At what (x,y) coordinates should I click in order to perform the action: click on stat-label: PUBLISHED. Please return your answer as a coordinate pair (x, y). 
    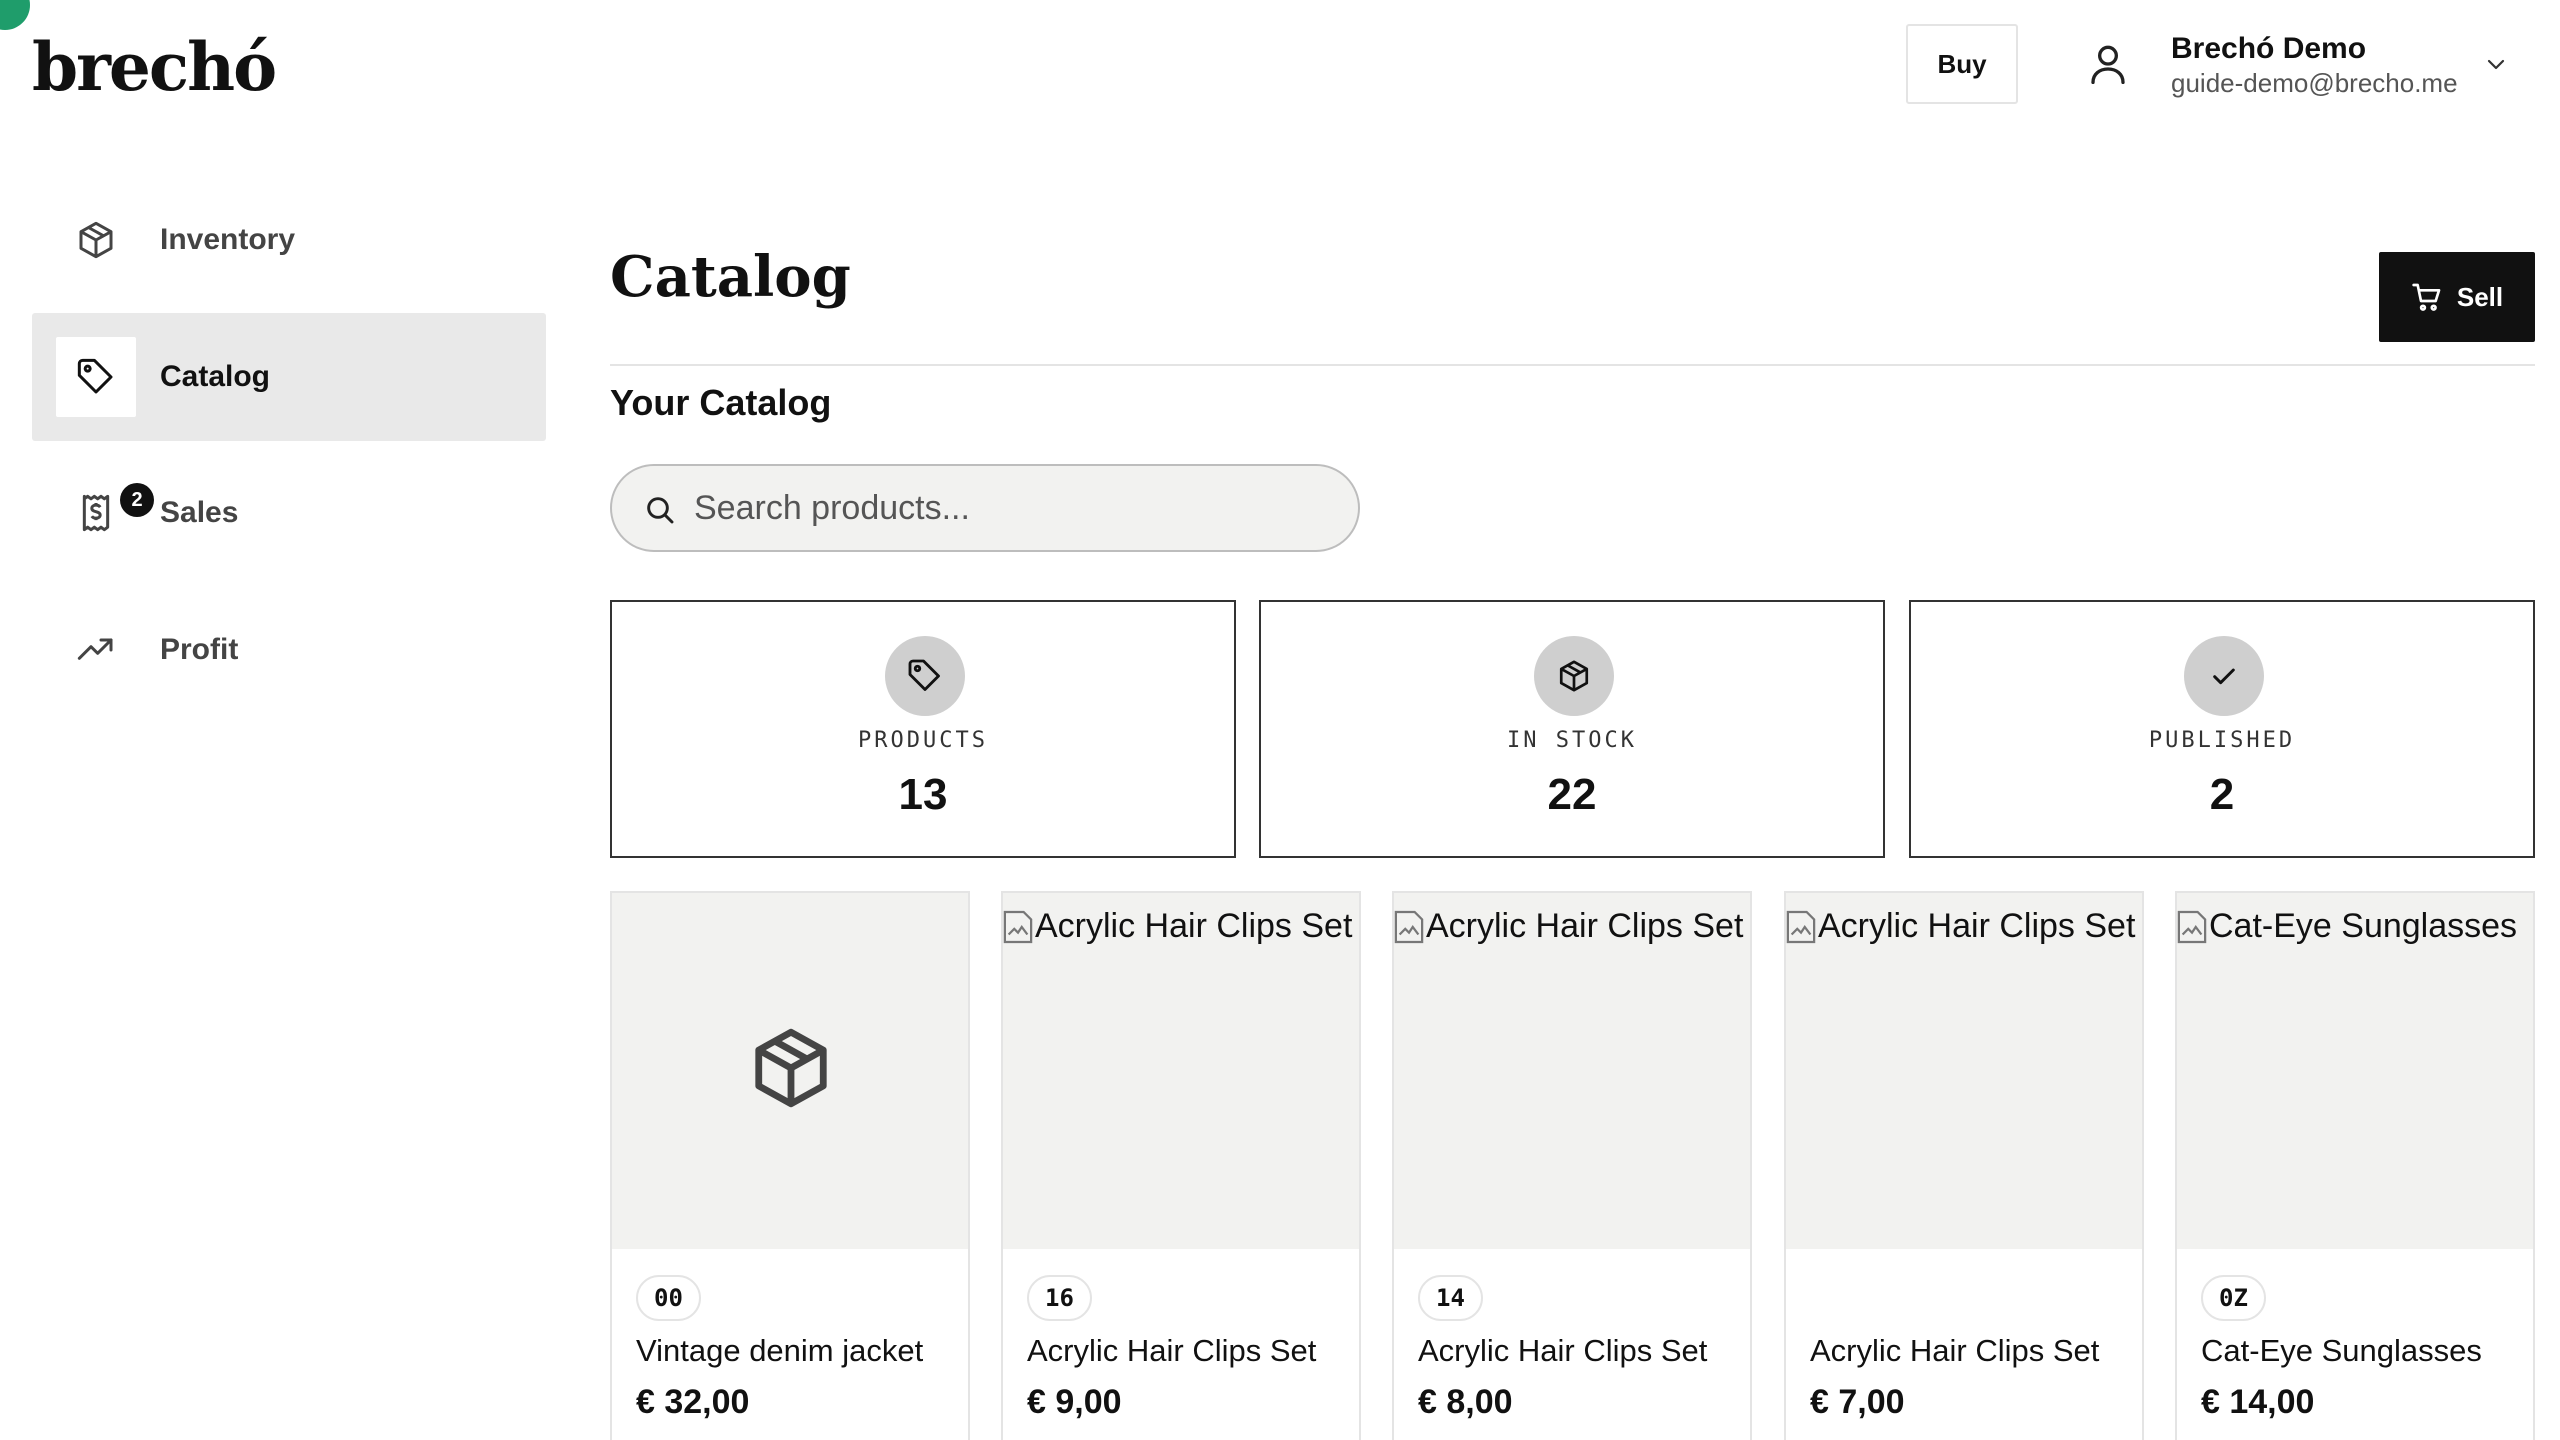
    Looking at the image, I should click on (2222, 740).